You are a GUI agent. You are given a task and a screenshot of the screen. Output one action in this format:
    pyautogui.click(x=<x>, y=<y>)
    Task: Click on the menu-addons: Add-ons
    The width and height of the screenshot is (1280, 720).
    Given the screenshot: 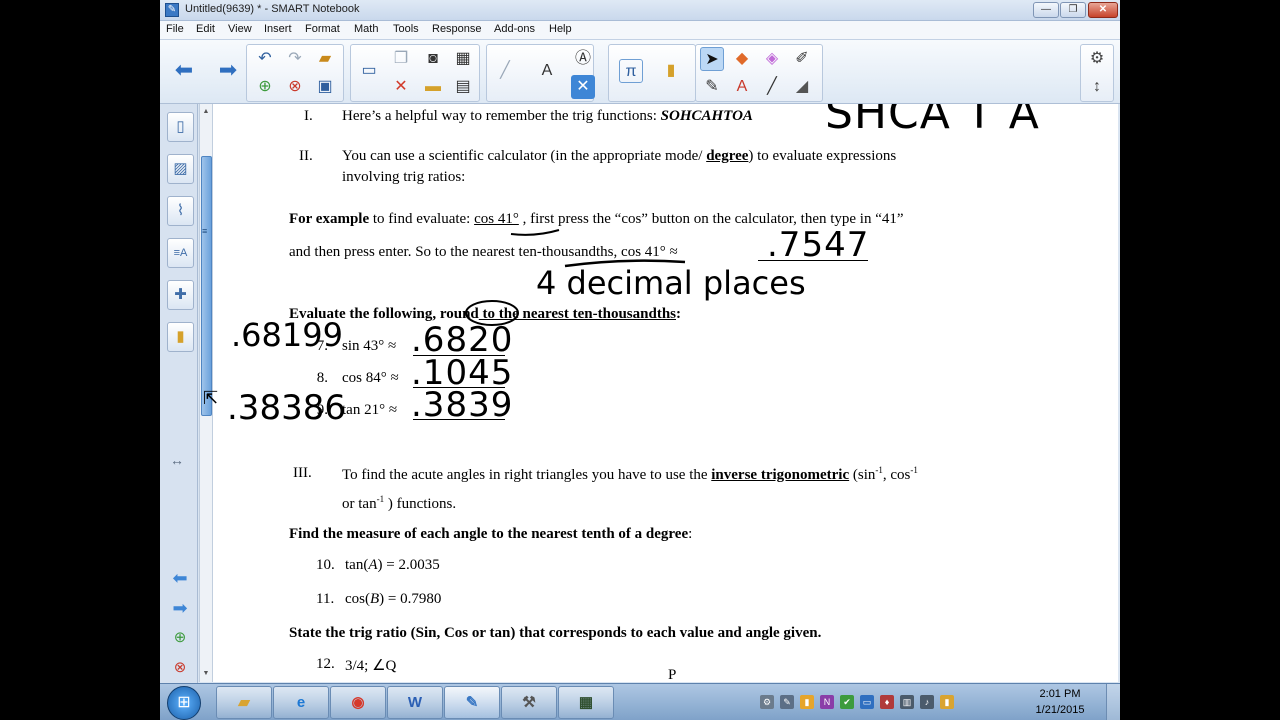 What is the action you would take?
    pyautogui.click(x=514, y=29)
    